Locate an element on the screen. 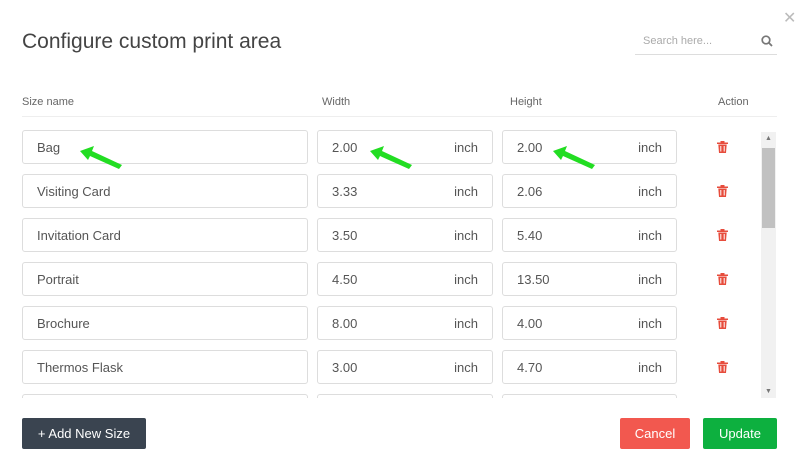  size-name-value: Portrait is located at coordinates (58, 279).